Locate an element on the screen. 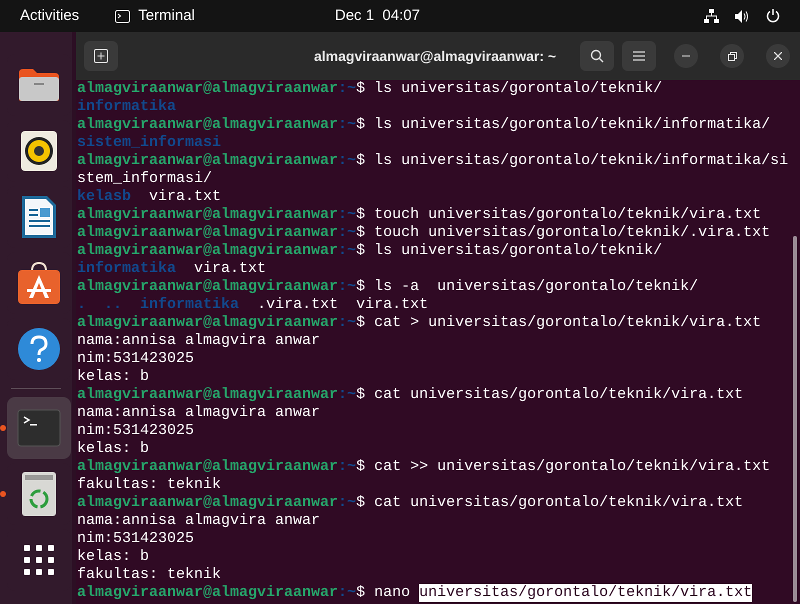 The width and height of the screenshot is (800, 604). search-button is located at coordinates (597, 56).